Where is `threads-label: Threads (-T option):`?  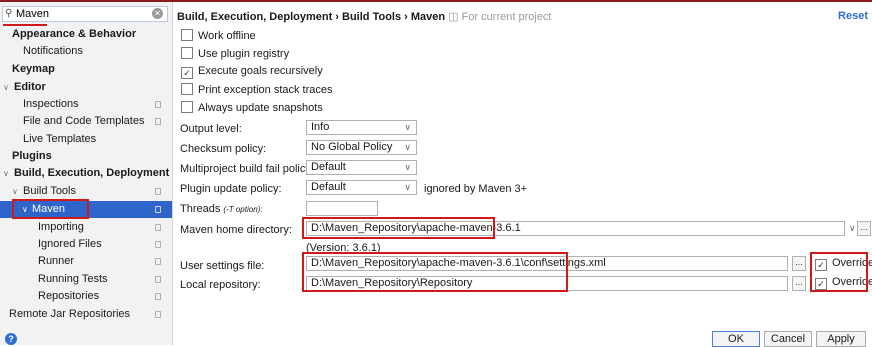 threads-label: Threads (-T option): is located at coordinates (221, 209).